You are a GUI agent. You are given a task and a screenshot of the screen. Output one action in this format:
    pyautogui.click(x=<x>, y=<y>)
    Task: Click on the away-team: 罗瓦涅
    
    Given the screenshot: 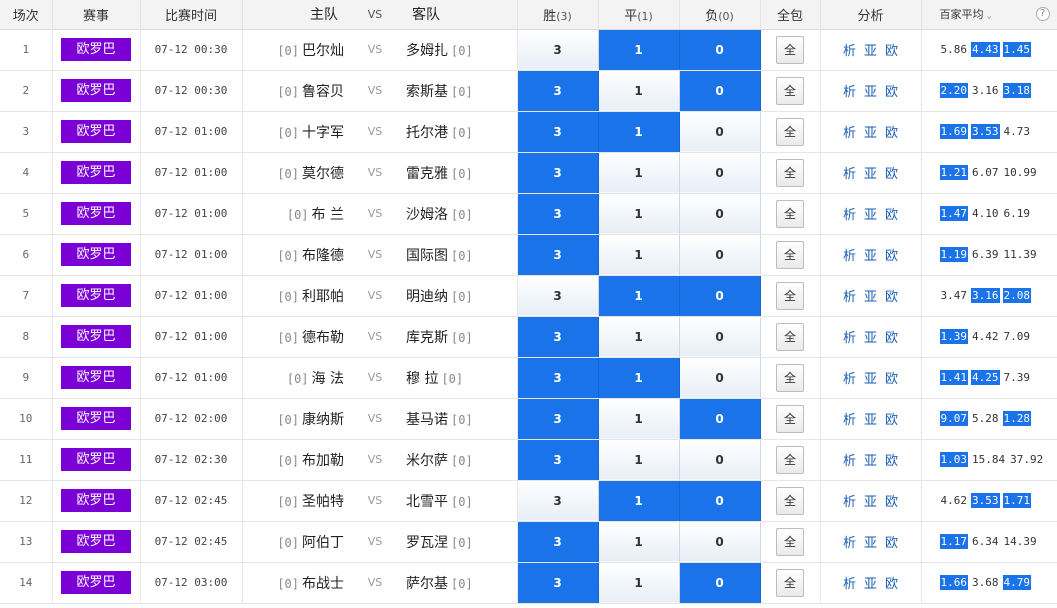 What is the action you would take?
    pyautogui.click(x=427, y=543)
    